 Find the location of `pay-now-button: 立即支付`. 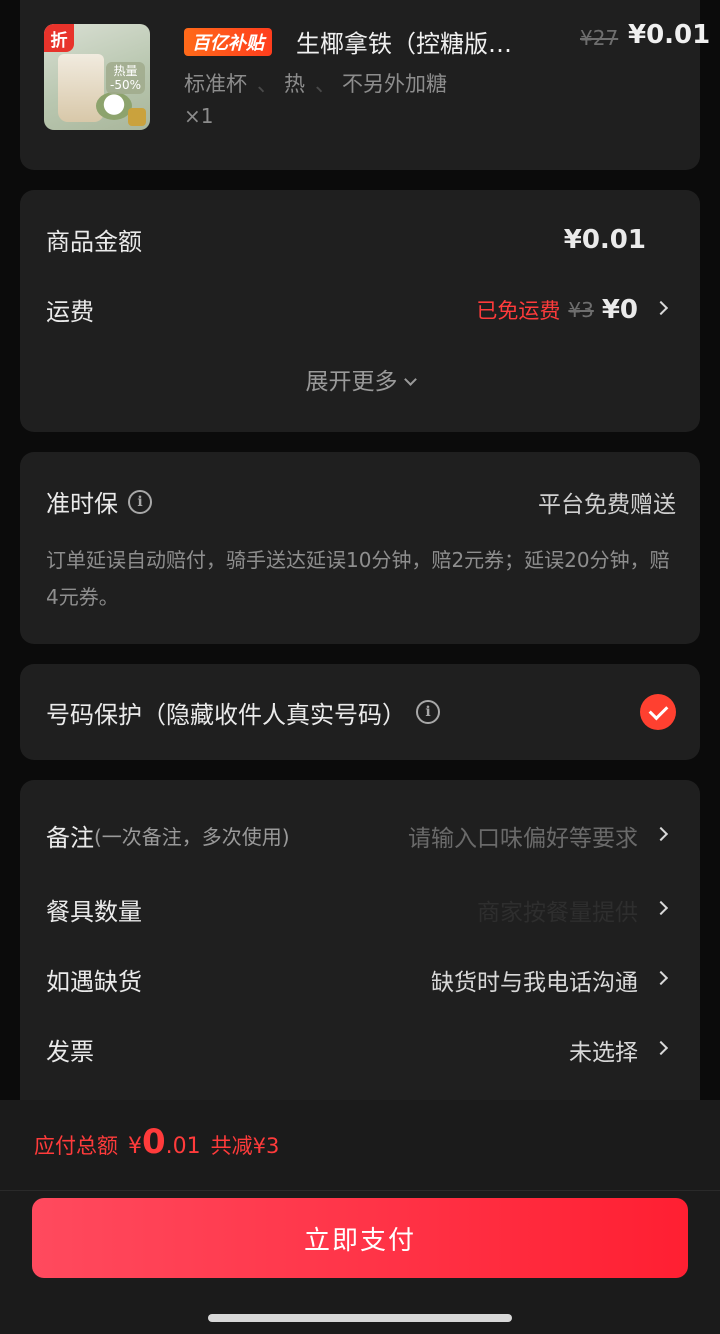

pay-now-button: 立即支付 is located at coordinates (360, 1238).